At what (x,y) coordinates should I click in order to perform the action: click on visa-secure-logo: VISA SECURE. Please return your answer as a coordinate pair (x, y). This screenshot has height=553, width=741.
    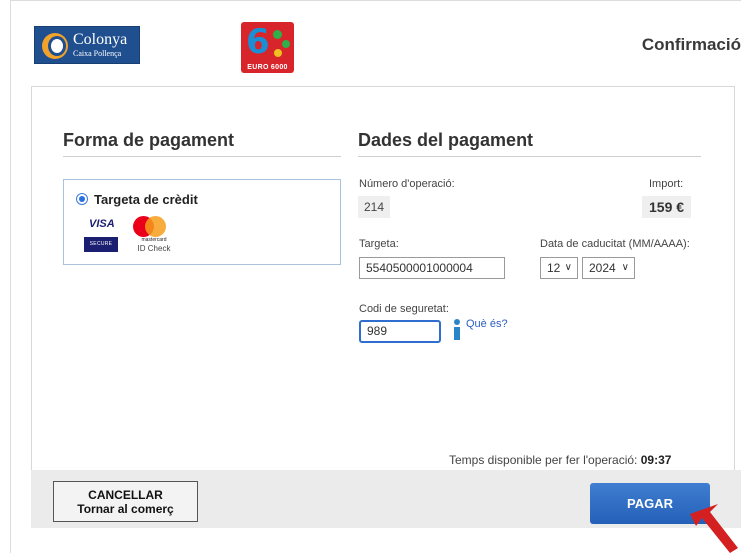
    Looking at the image, I should click on (101, 235).